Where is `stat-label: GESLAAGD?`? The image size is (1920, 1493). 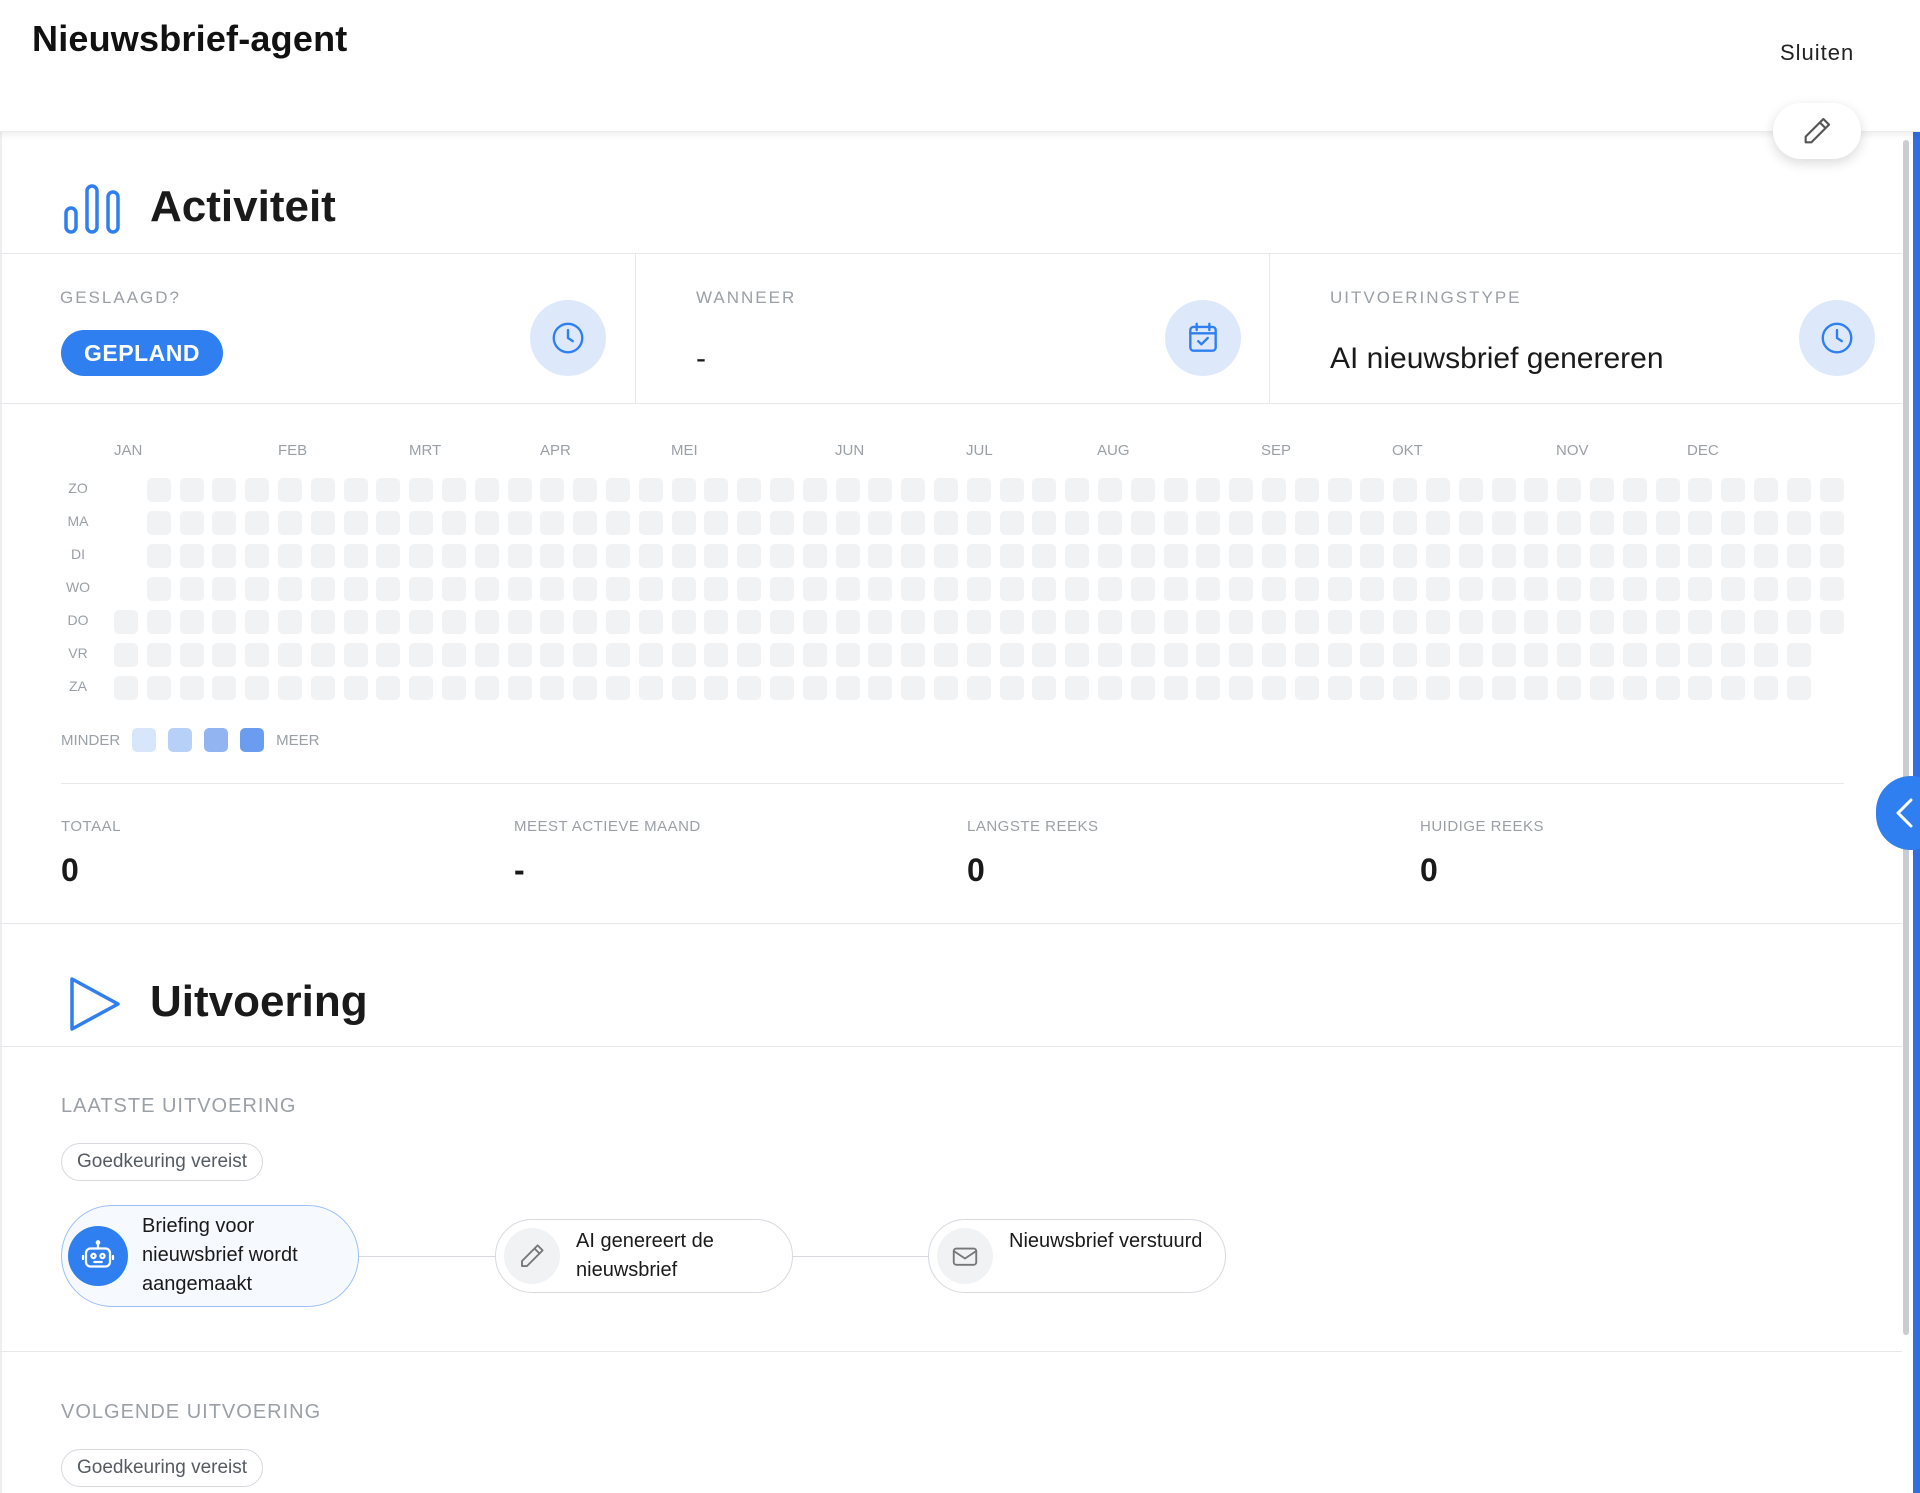
stat-label: GESLAAGD? is located at coordinates (120, 297).